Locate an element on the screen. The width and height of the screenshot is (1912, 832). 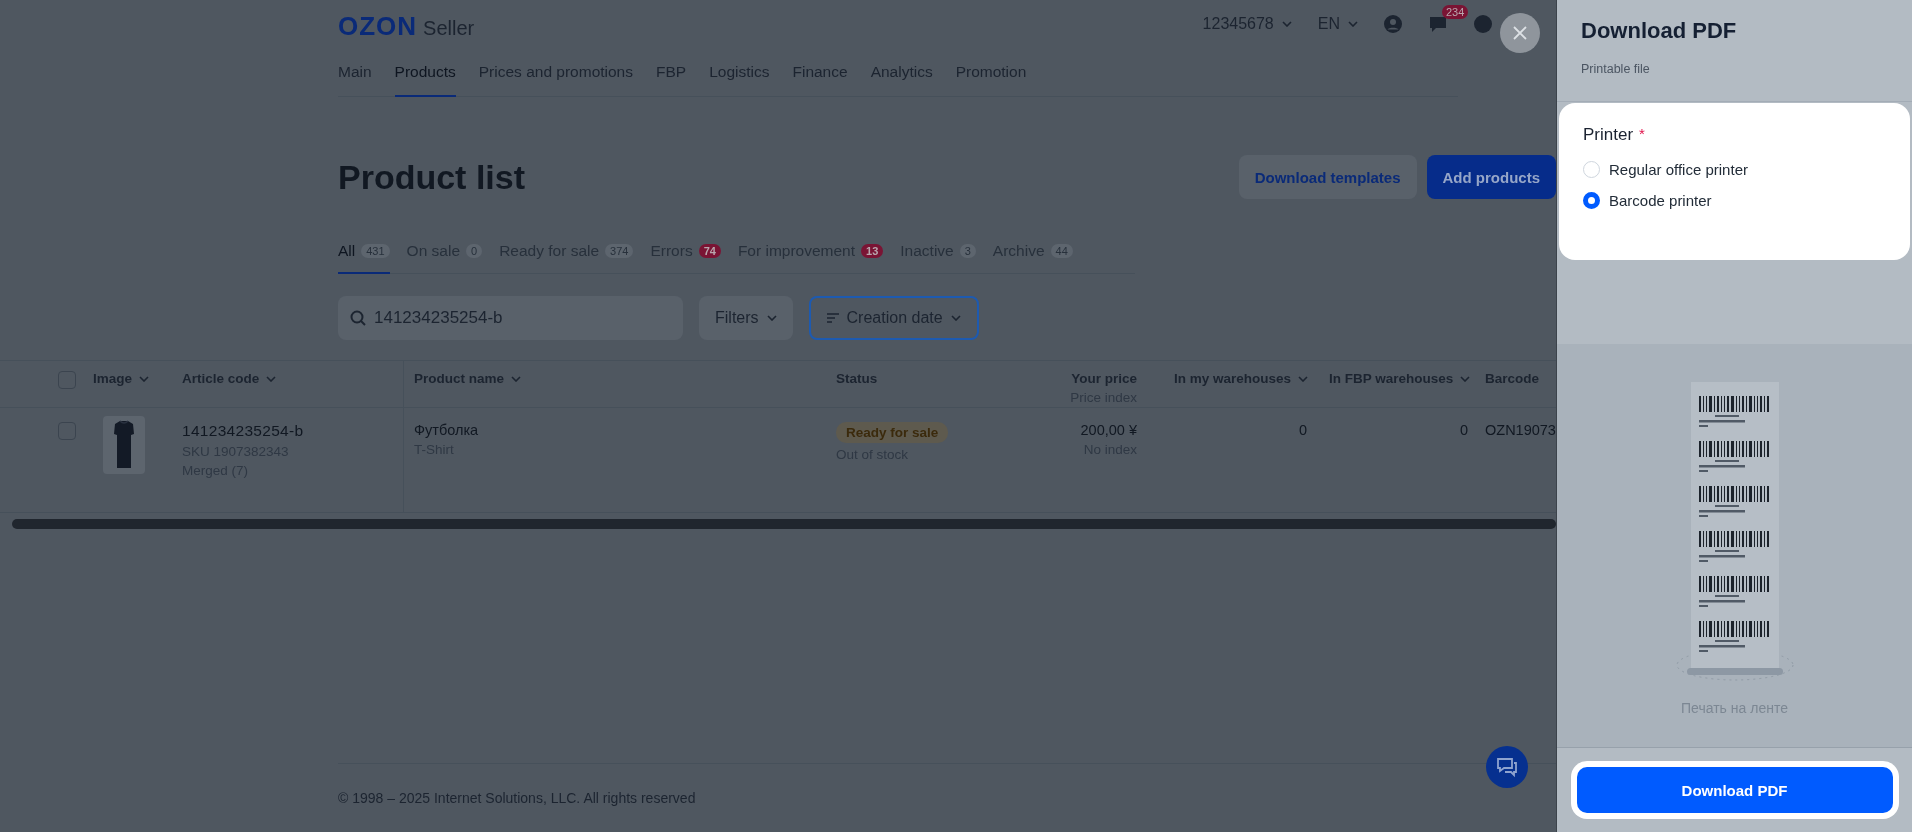
user-icon is located at coordinates (1393, 24).